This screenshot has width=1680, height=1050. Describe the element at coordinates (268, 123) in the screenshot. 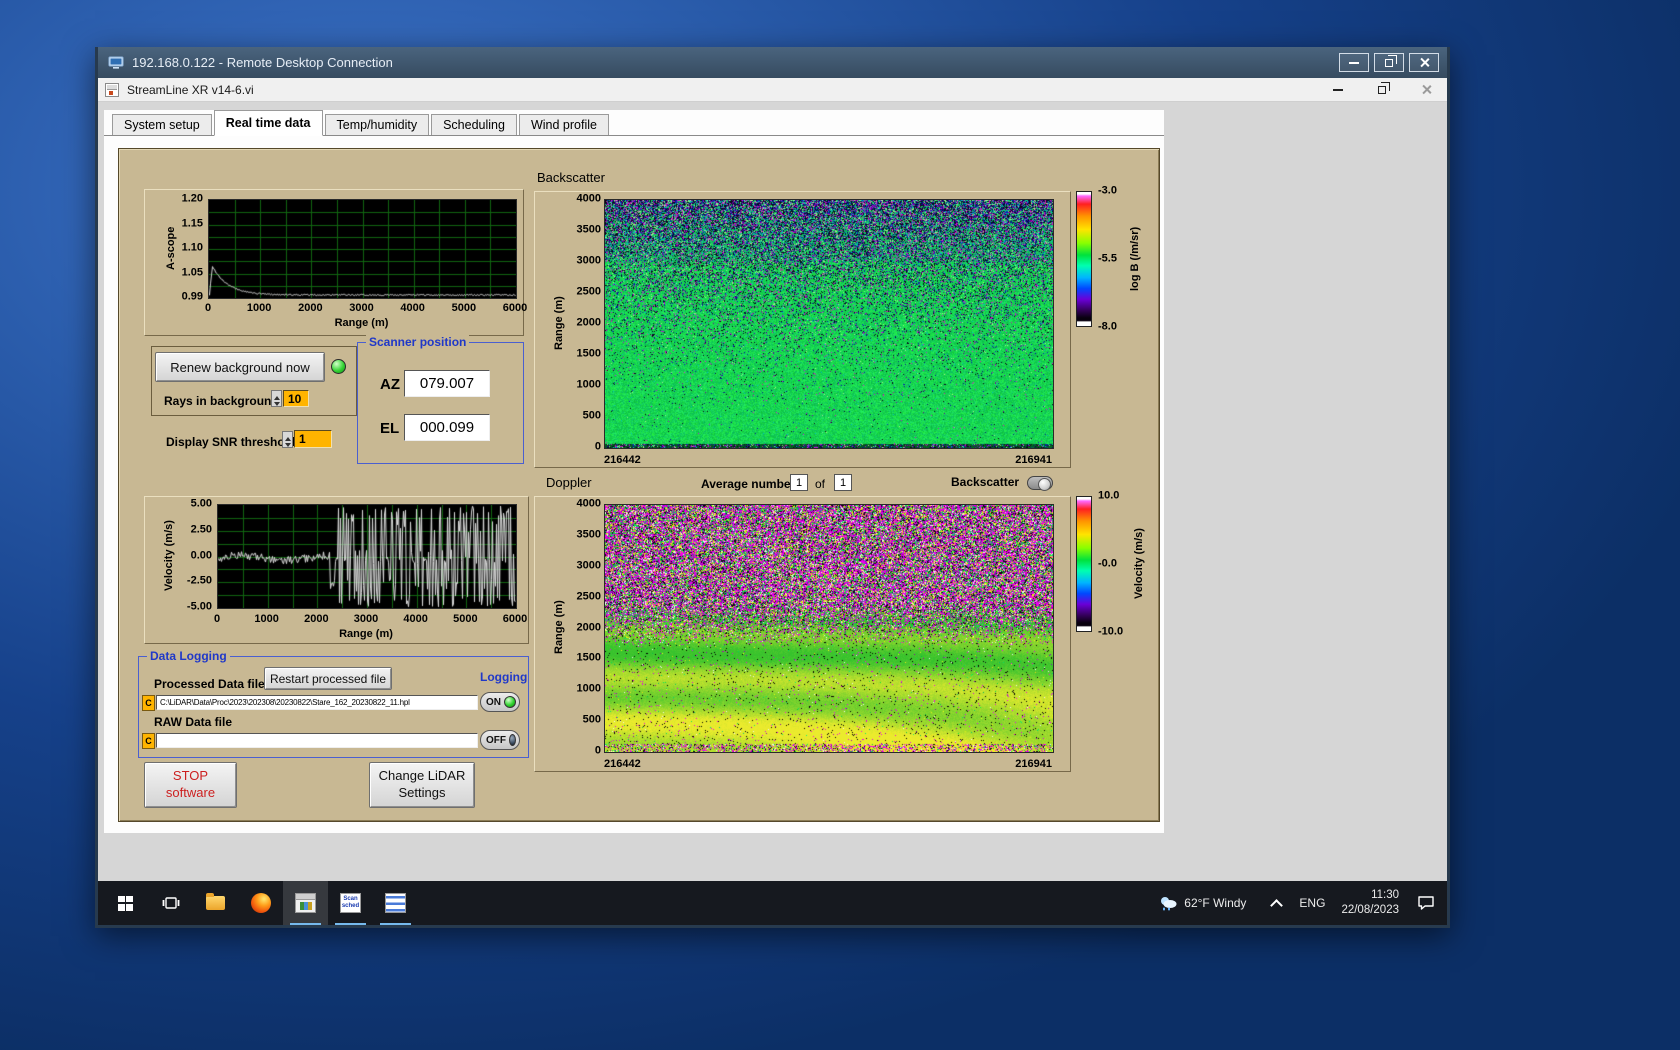

I see `tab-real-time-data: Real time data` at that location.